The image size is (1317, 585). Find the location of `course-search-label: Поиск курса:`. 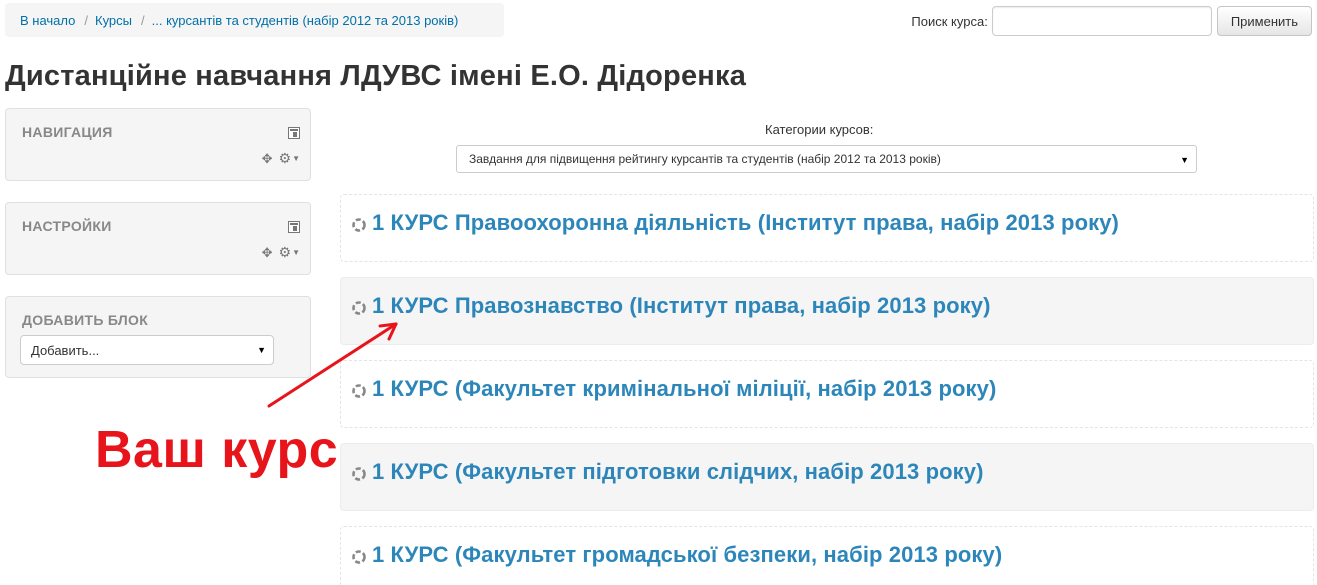

course-search-label: Поиск курса: is located at coordinates (949, 21).